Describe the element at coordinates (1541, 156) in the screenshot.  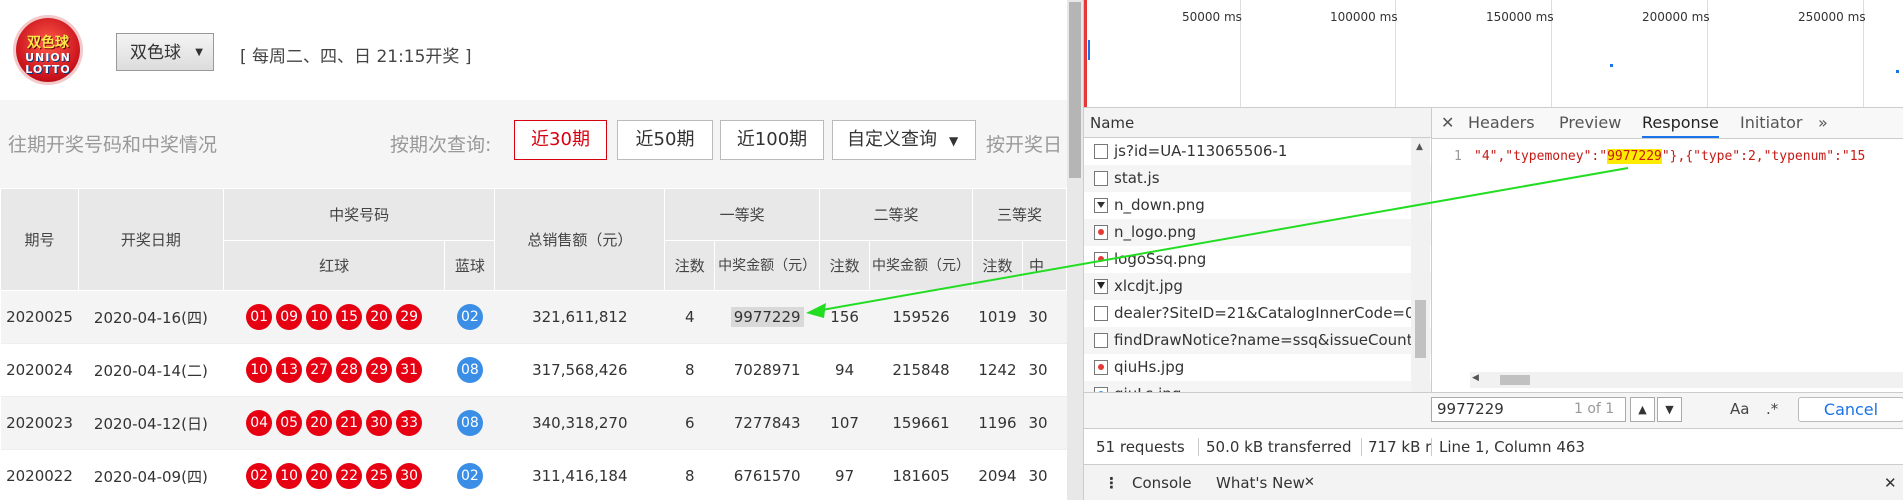
I see `response-prefix: "4","typemoney":"` at that location.